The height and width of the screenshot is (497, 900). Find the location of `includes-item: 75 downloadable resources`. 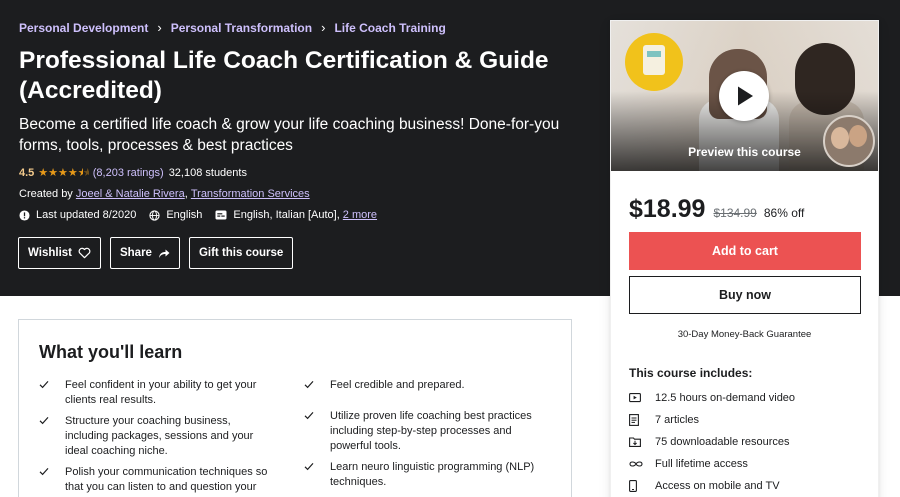

includes-item: 75 downloadable resources is located at coordinates (712, 442).